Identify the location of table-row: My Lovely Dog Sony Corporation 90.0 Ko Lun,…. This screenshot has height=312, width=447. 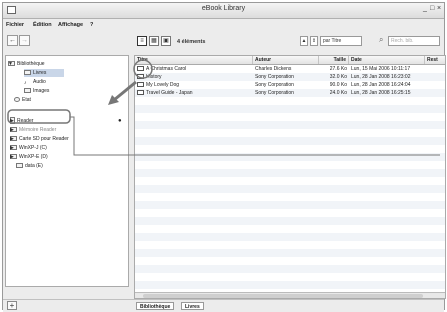
(290, 85).